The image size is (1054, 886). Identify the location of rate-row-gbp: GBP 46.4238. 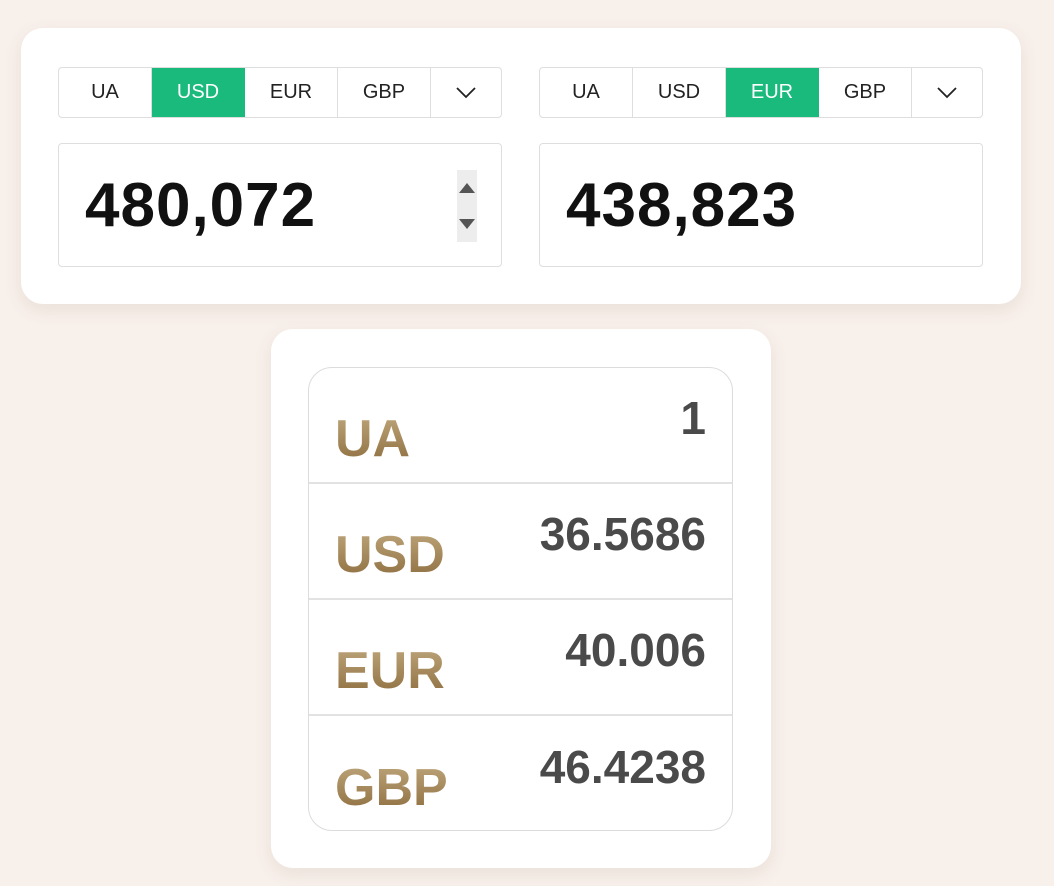
(520, 773).